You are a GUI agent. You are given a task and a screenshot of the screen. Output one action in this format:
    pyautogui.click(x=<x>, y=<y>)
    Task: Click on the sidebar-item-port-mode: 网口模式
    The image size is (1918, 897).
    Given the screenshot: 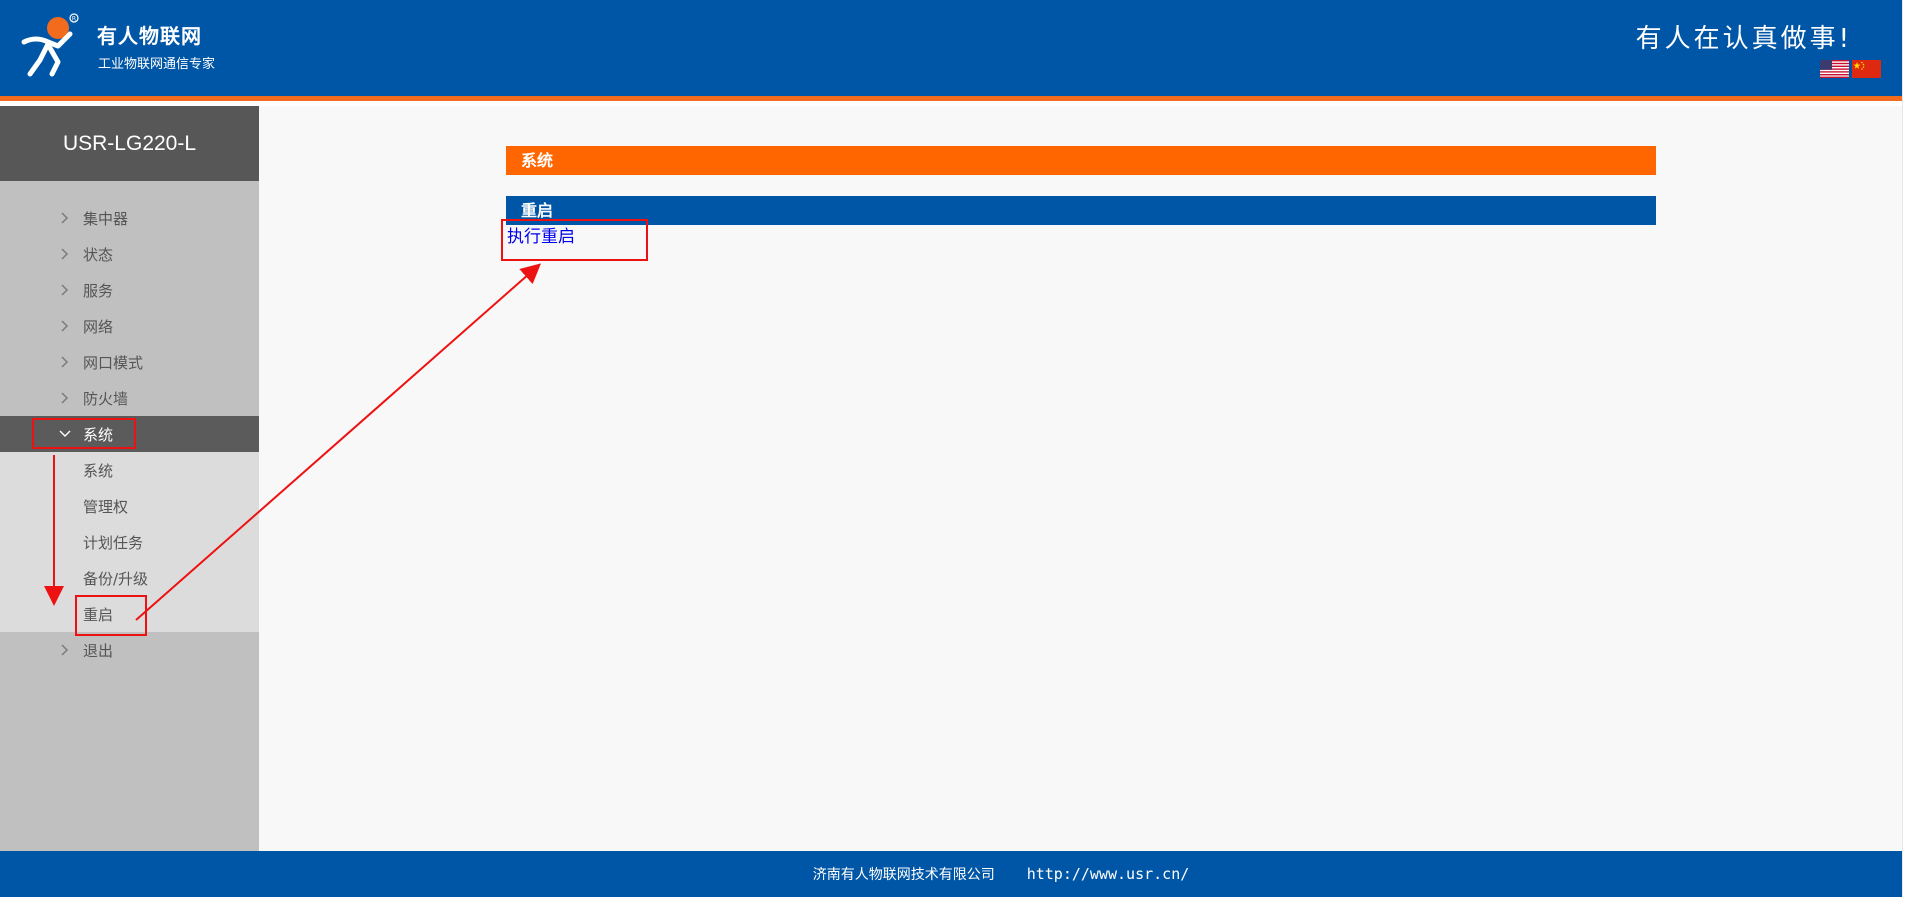 What is the action you would take?
    pyautogui.click(x=129, y=362)
    